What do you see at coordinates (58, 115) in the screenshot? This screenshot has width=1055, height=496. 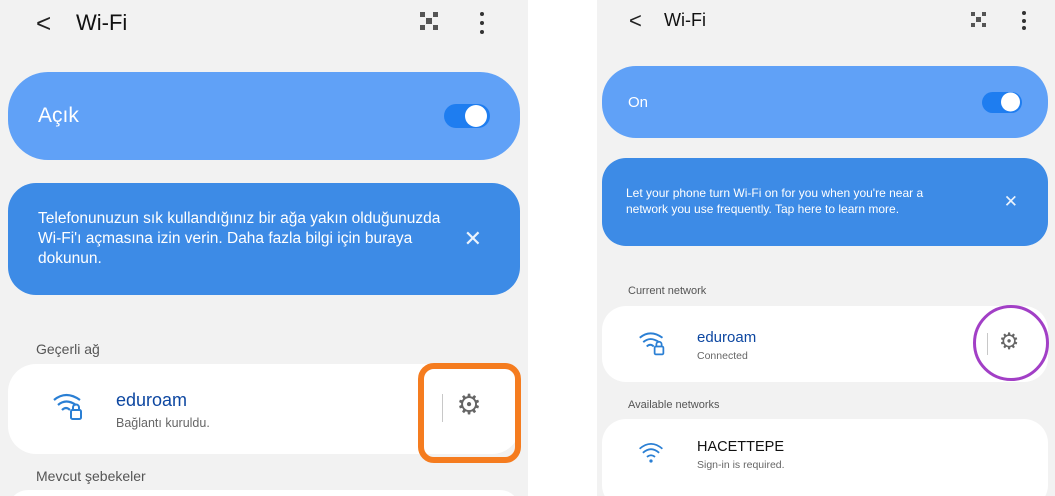 I see `wifi-toggle-label: Açık` at bounding box center [58, 115].